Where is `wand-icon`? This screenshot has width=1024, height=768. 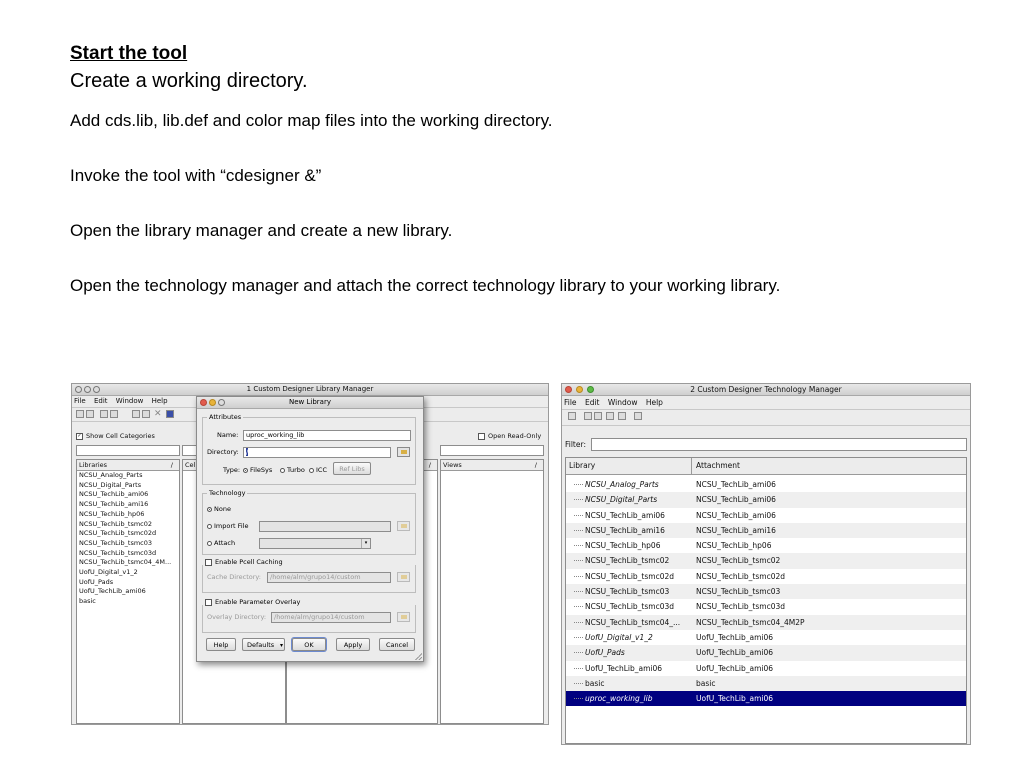
wand-icon is located at coordinates (622, 416).